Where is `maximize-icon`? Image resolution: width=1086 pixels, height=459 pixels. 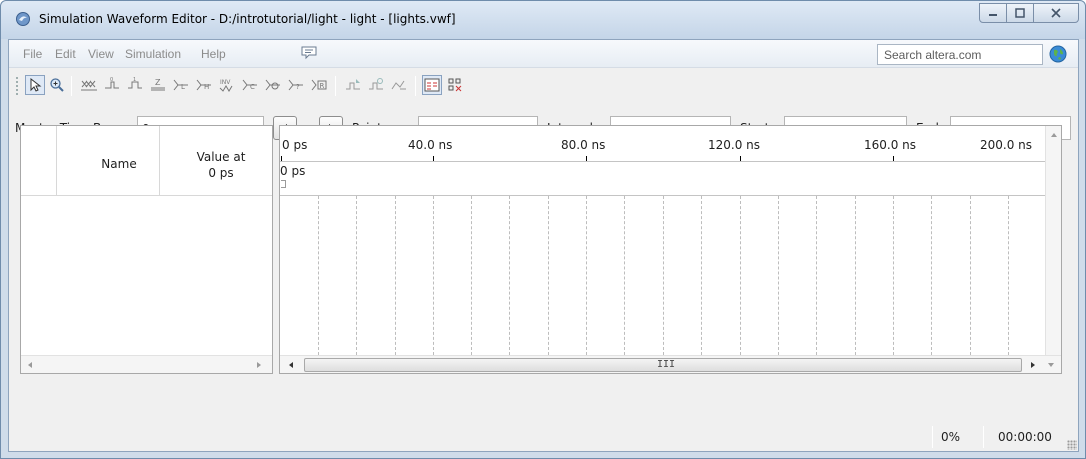 maximize-icon is located at coordinates (1020, 13).